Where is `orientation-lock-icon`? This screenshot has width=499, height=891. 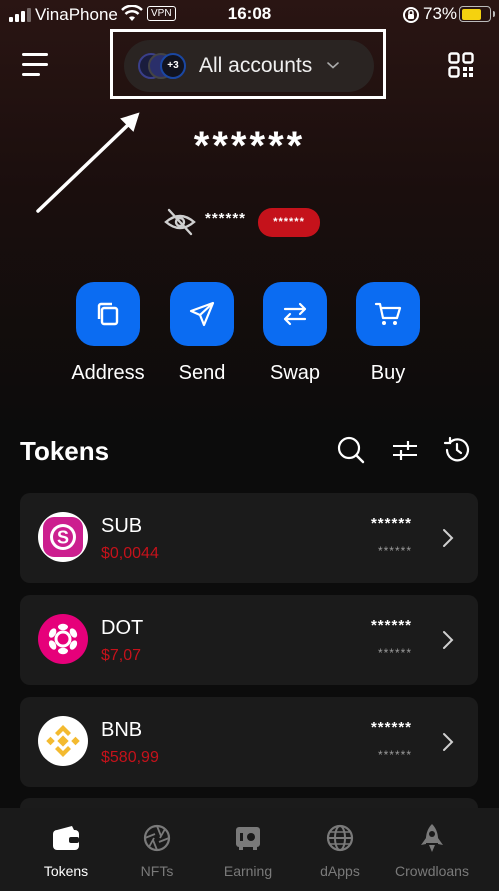
orientation-lock-icon is located at coordinates (411, 17).